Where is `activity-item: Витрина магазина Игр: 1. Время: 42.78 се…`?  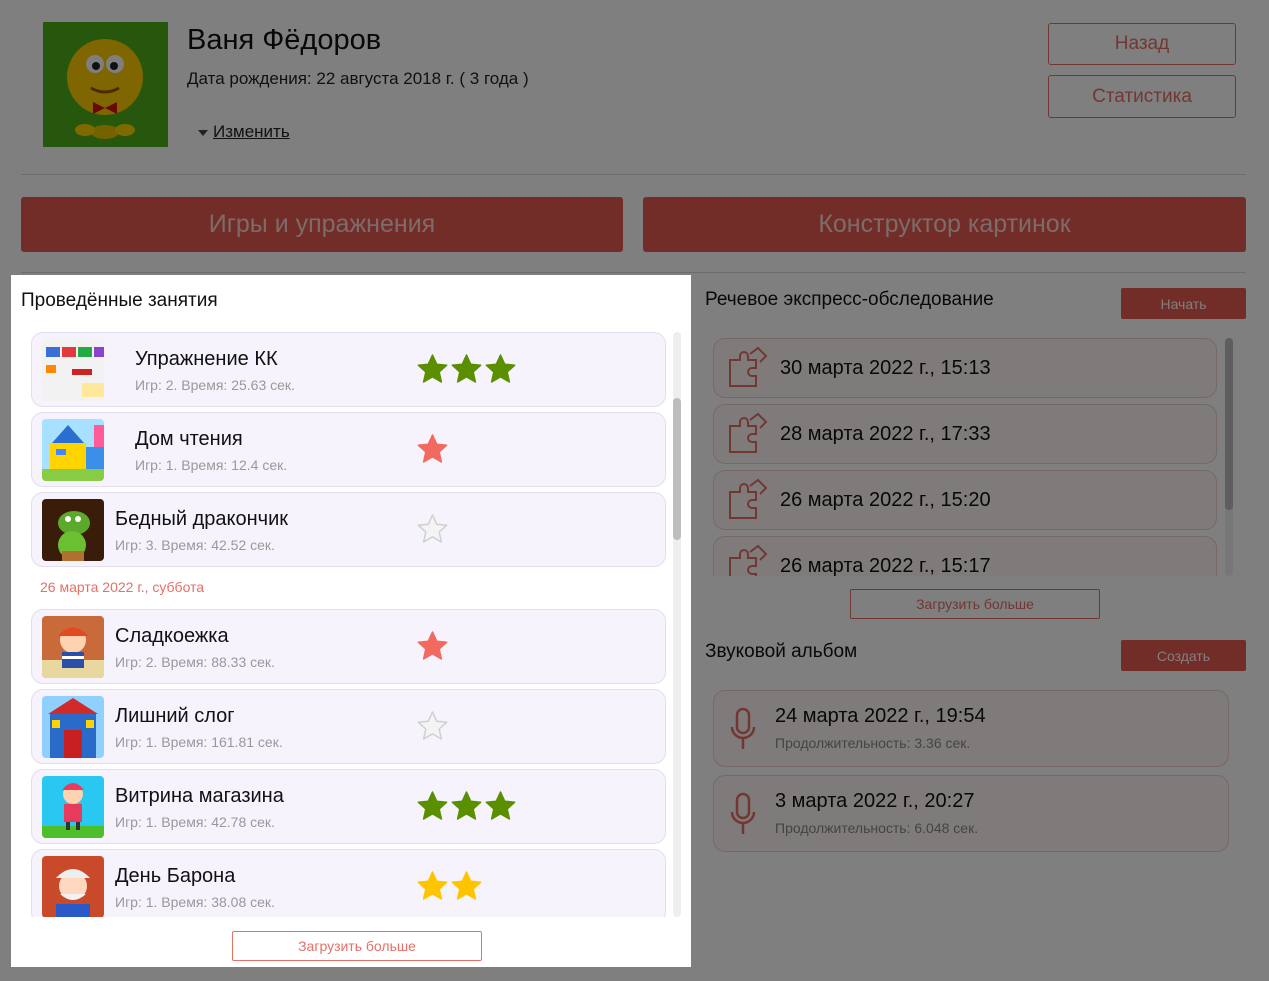 activity-item: Витрина магазина Игр: 1. Время: 42.78 се… is located at coordinates (348, 806).